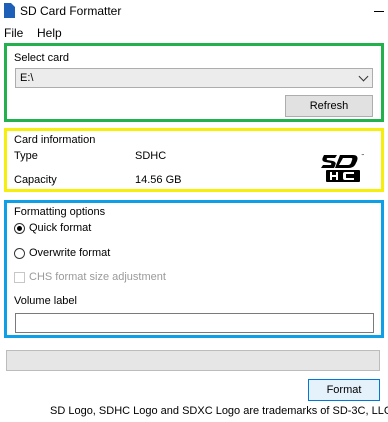 The image size is (388, 422). I want to click on format-button: Format, so click(344, 390).